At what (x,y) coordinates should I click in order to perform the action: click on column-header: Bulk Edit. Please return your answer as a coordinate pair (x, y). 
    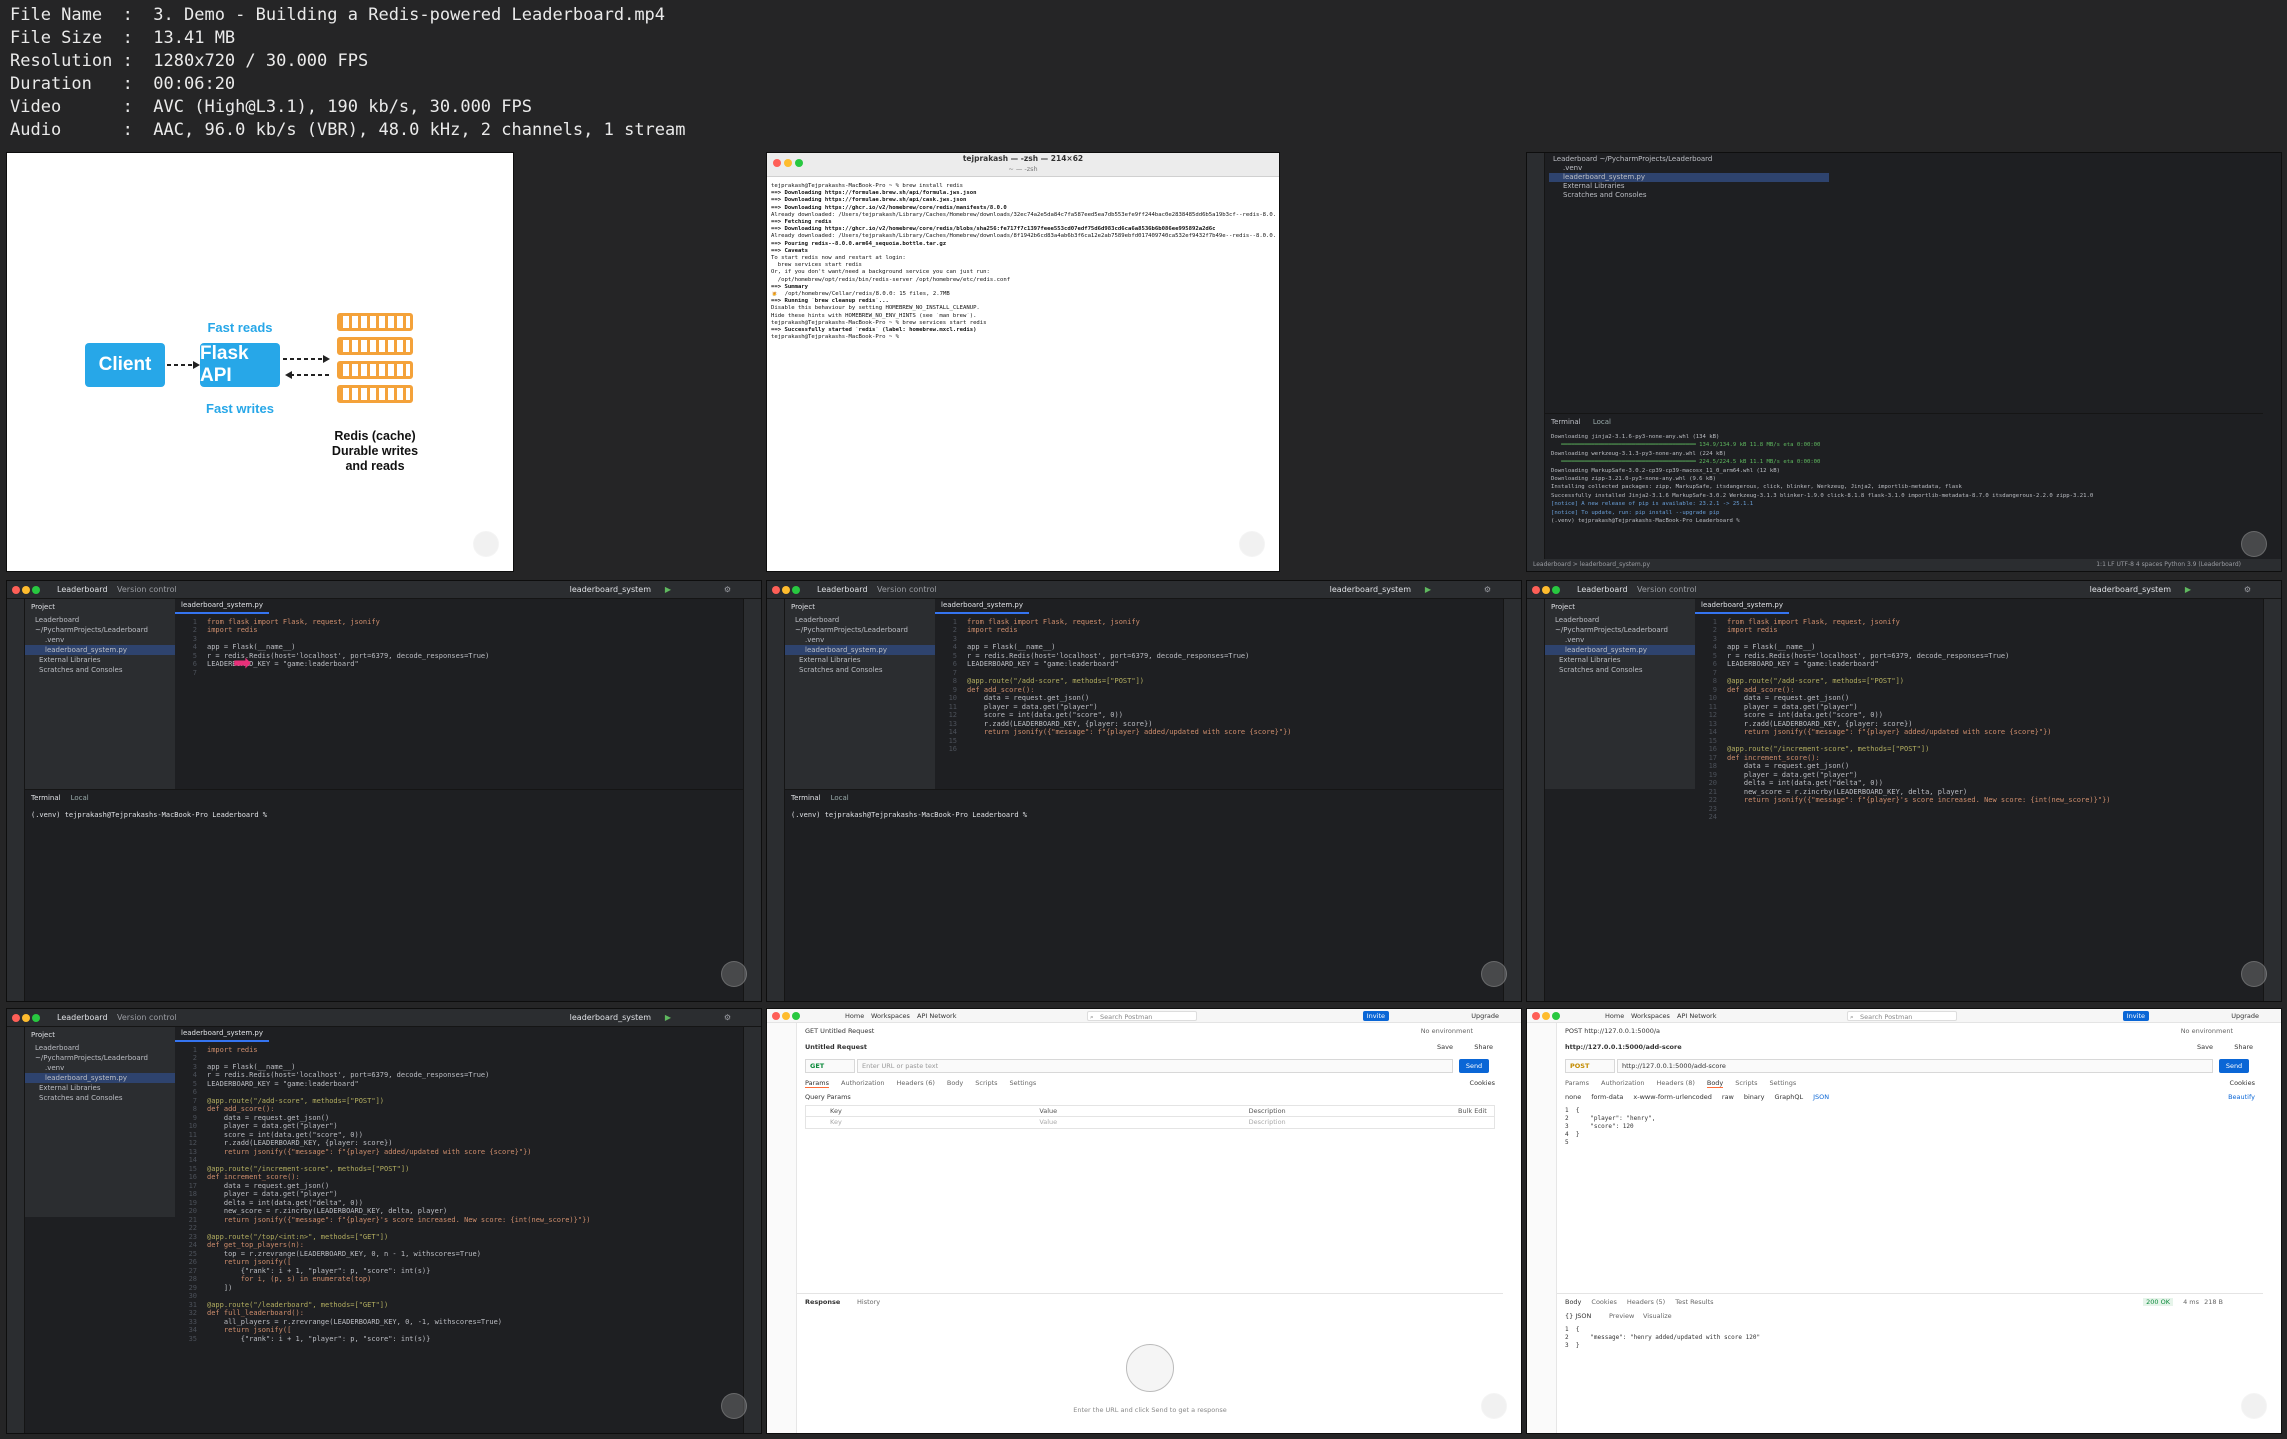
    Looking at the image, I should click on (1464, 1111).